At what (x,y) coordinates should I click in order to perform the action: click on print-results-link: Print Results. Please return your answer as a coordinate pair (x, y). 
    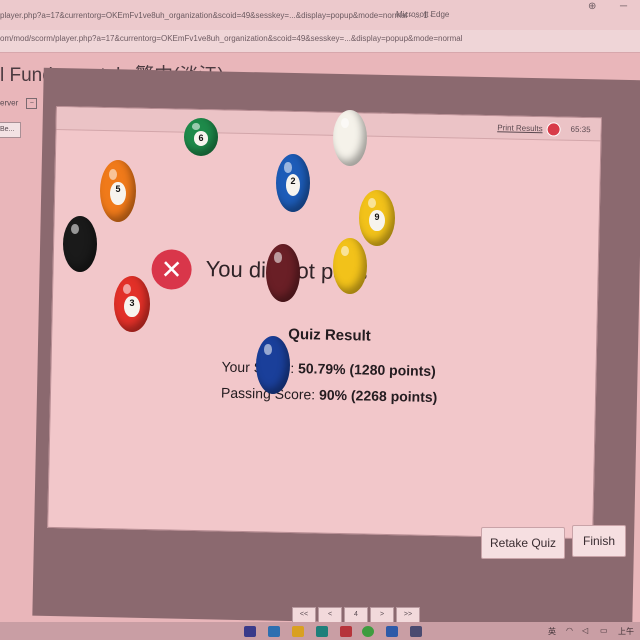
    Looking at the image, I should click on (520, 128).